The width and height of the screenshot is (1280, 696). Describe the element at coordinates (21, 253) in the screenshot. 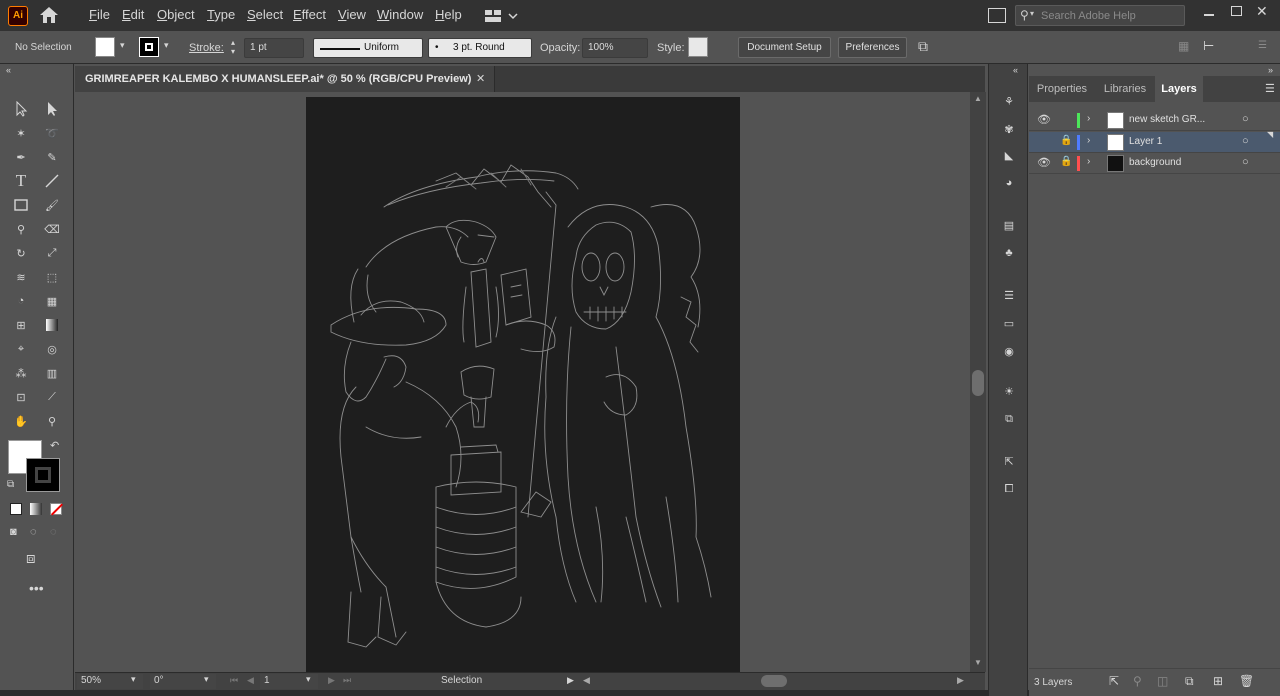

I see `rotate-tool-icon: ↻` at that location.